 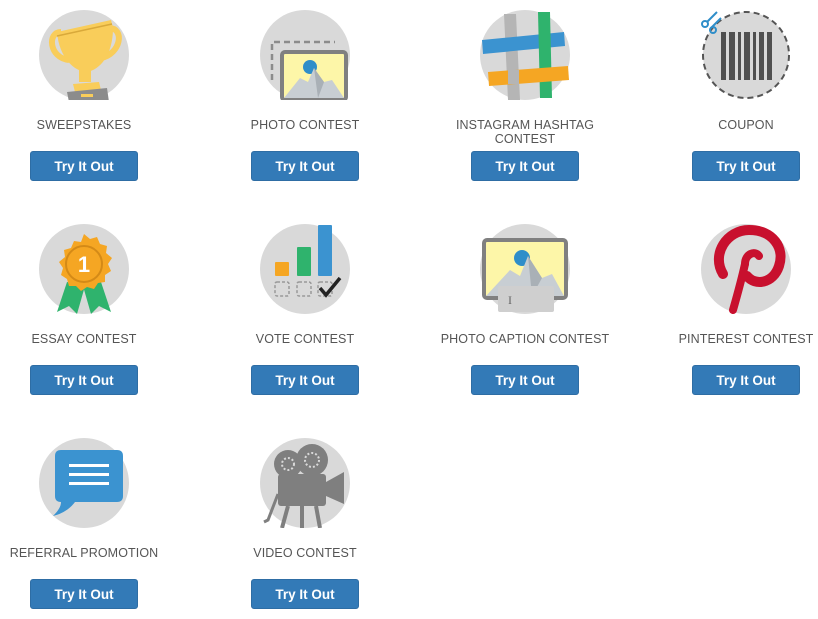 What do you see at coordinates (84, 125) in the screenshot?
I see `card-label: SWEEPSTAKES` at bounding box center [84, 125].